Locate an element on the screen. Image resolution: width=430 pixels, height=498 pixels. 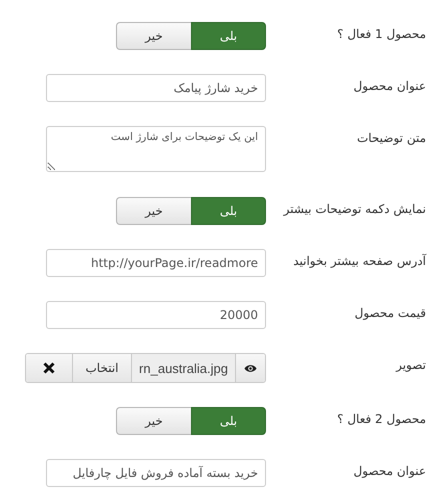
select-button: انتخاب is located at coordinates (102, 368).